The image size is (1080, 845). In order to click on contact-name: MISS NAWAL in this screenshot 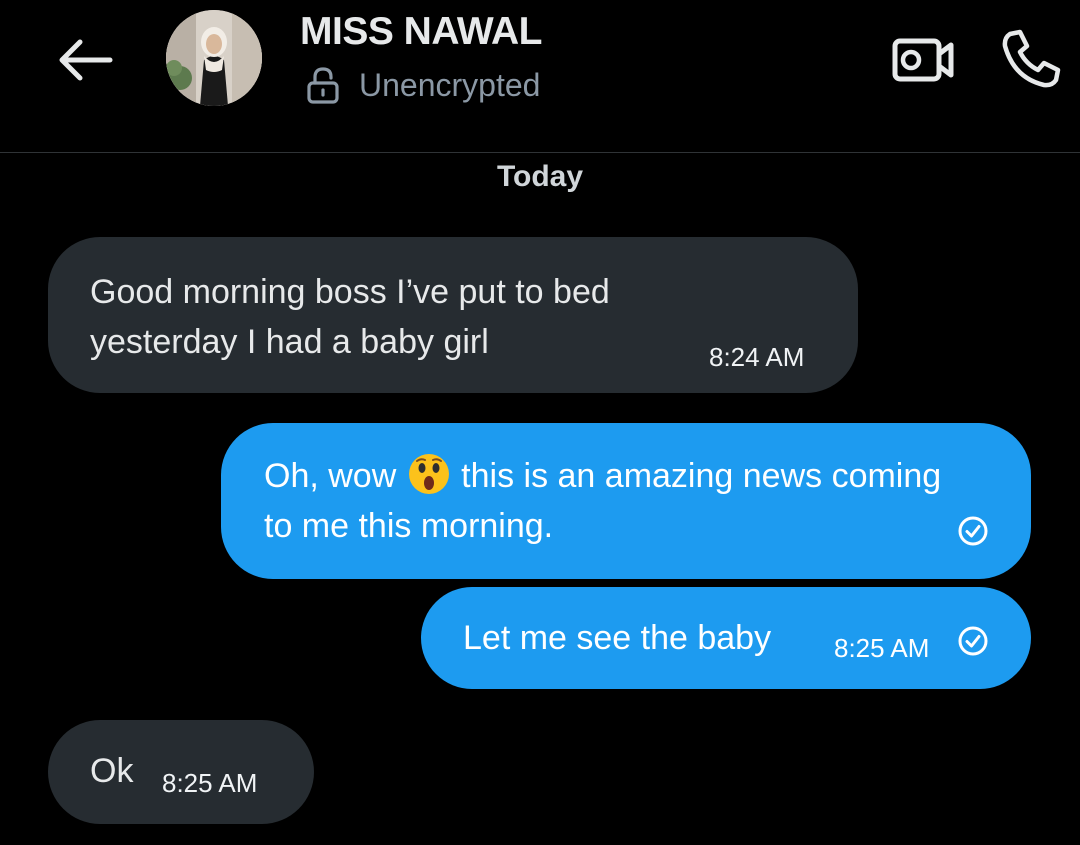, I will do `click(421, 32)`.